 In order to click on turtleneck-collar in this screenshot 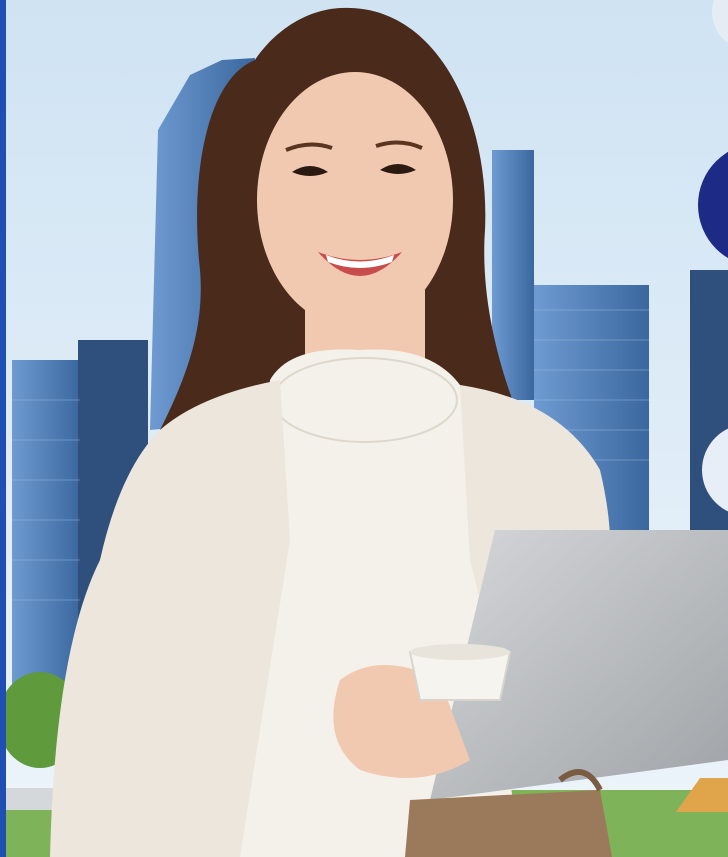, I will do `click(365, 400)`.